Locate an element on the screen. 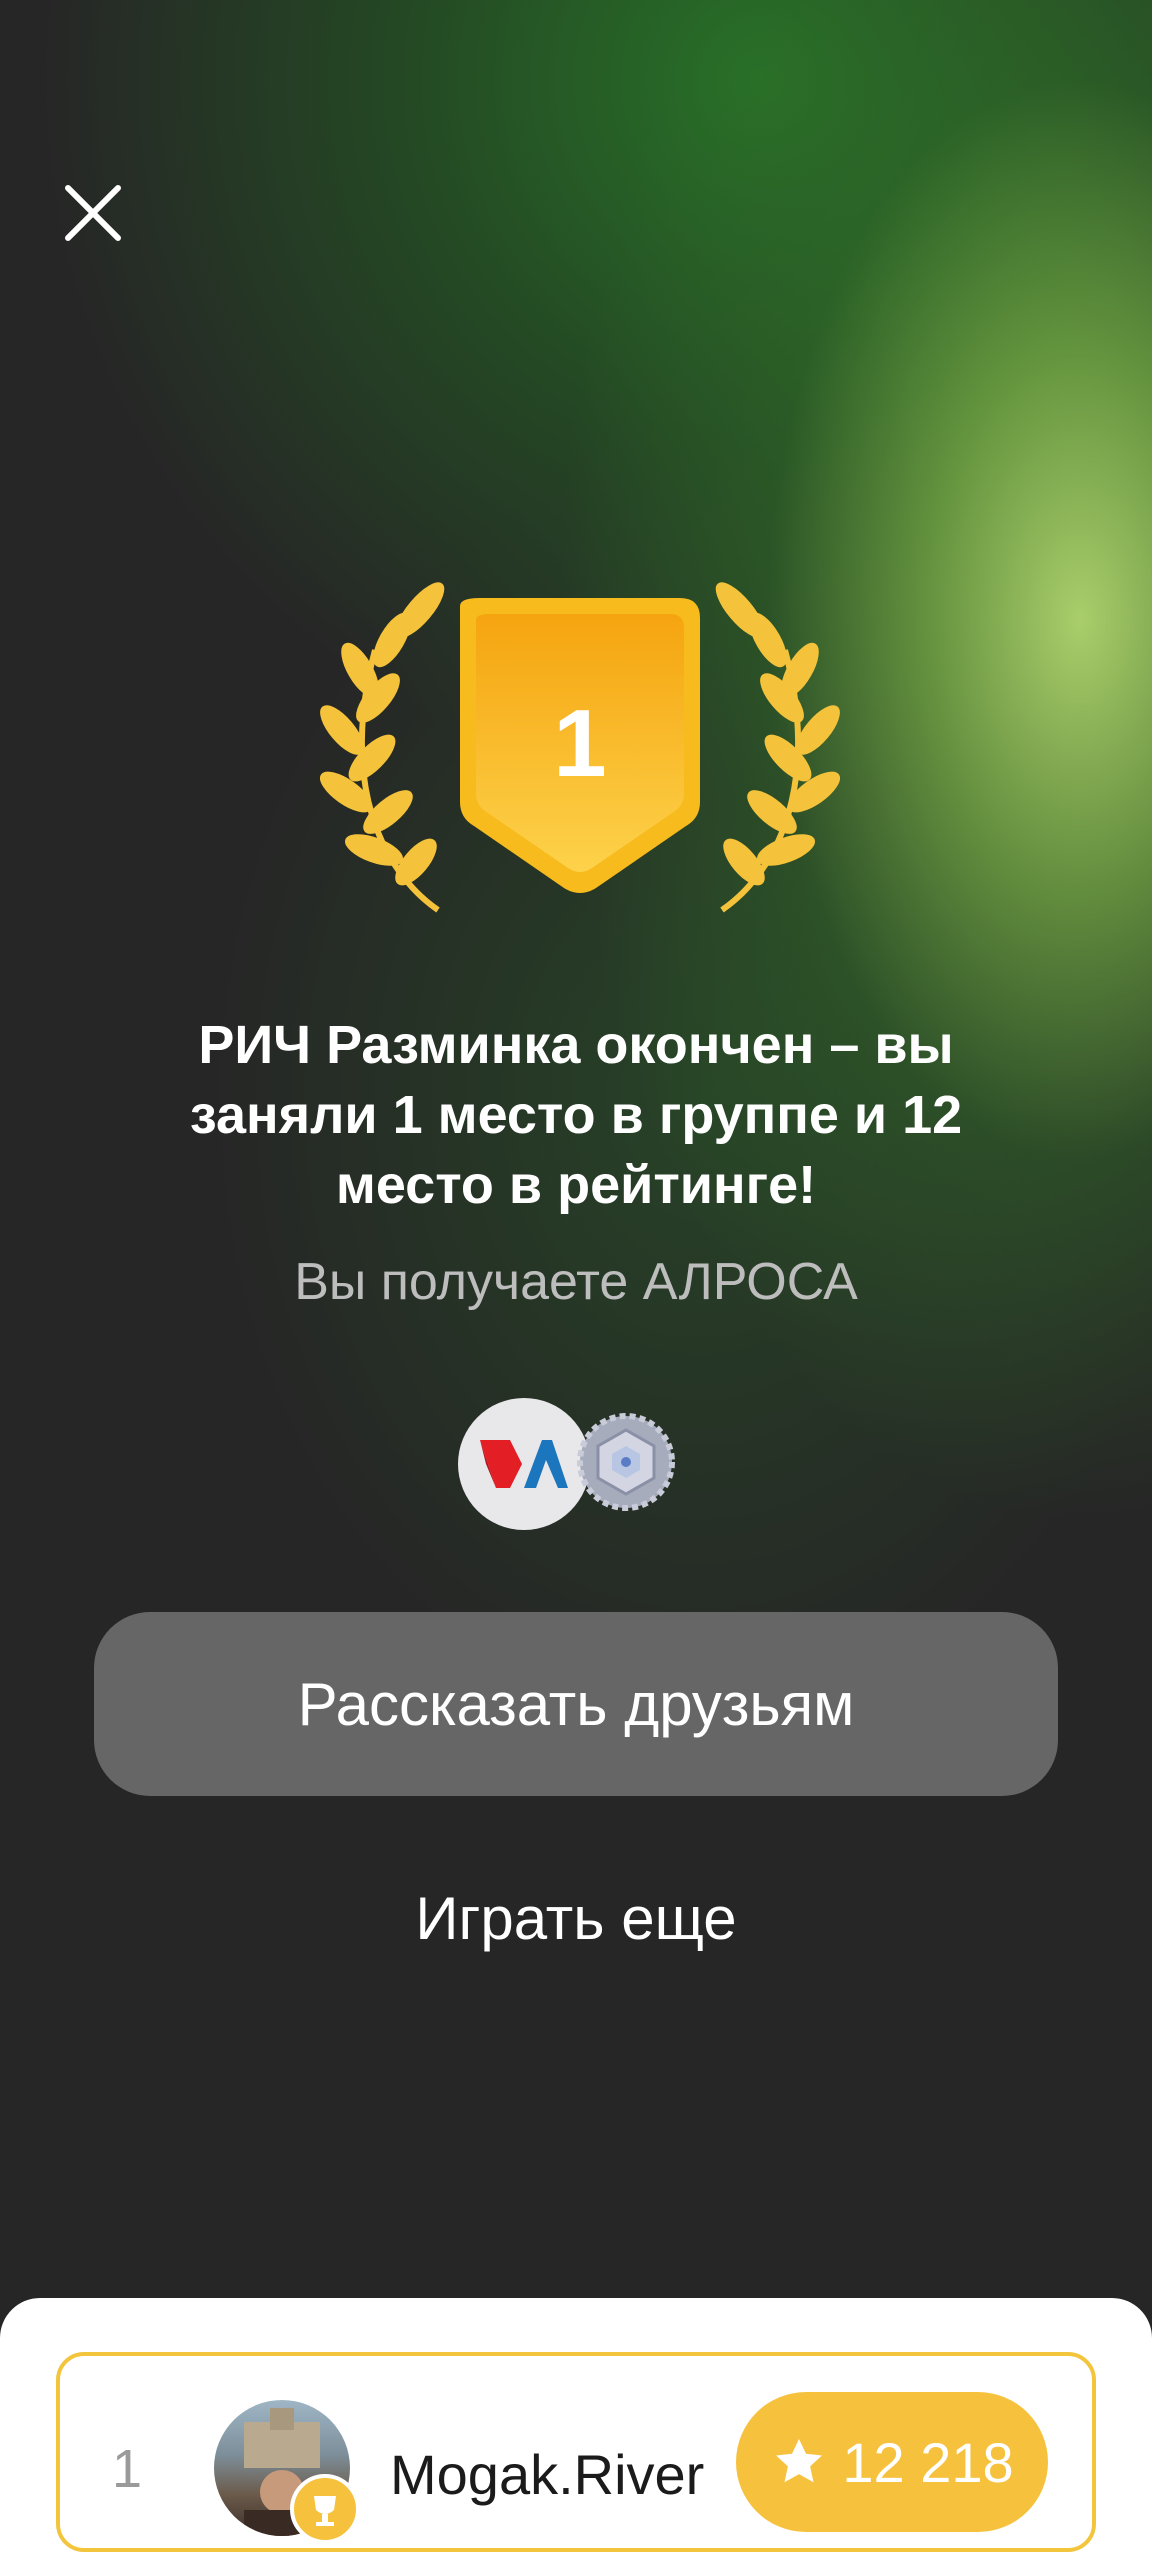  place-award: 1 is located at coordinates (580, 750).